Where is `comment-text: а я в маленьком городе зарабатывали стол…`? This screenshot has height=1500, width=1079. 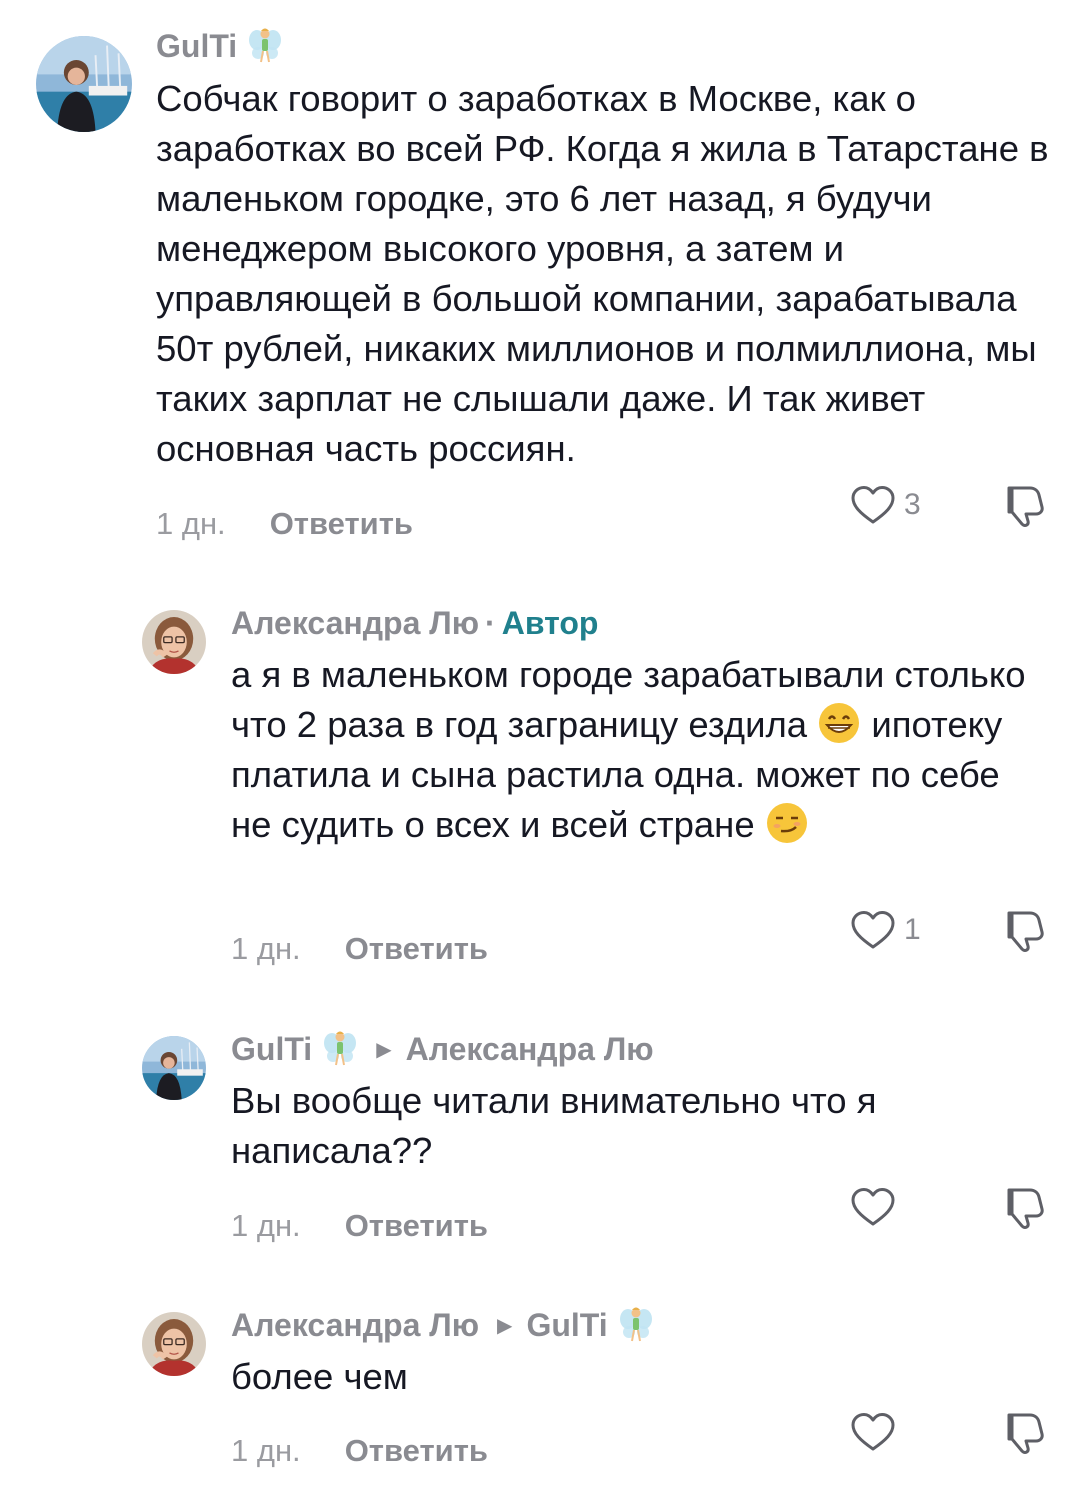
comment-text: а я в маленьком городе зарабатывали стол… is located at coordinates (638, 750).